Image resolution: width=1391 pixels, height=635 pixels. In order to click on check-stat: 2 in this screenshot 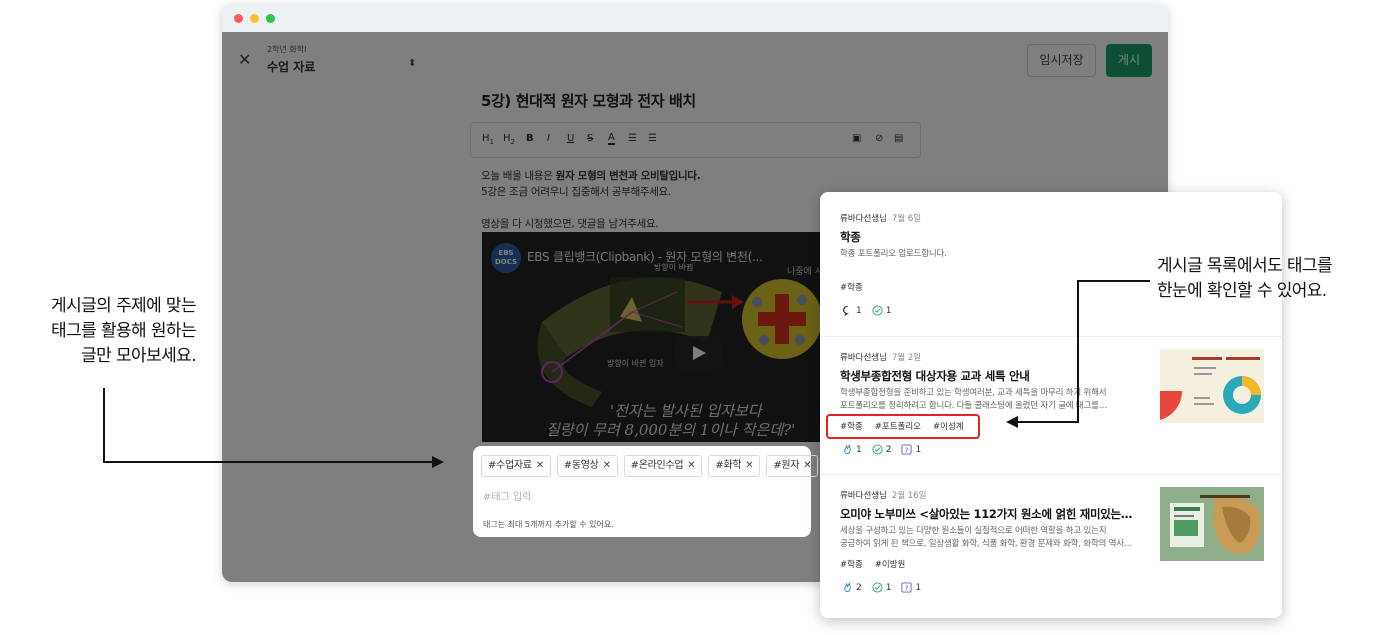, I will do `click(882, 449)`.